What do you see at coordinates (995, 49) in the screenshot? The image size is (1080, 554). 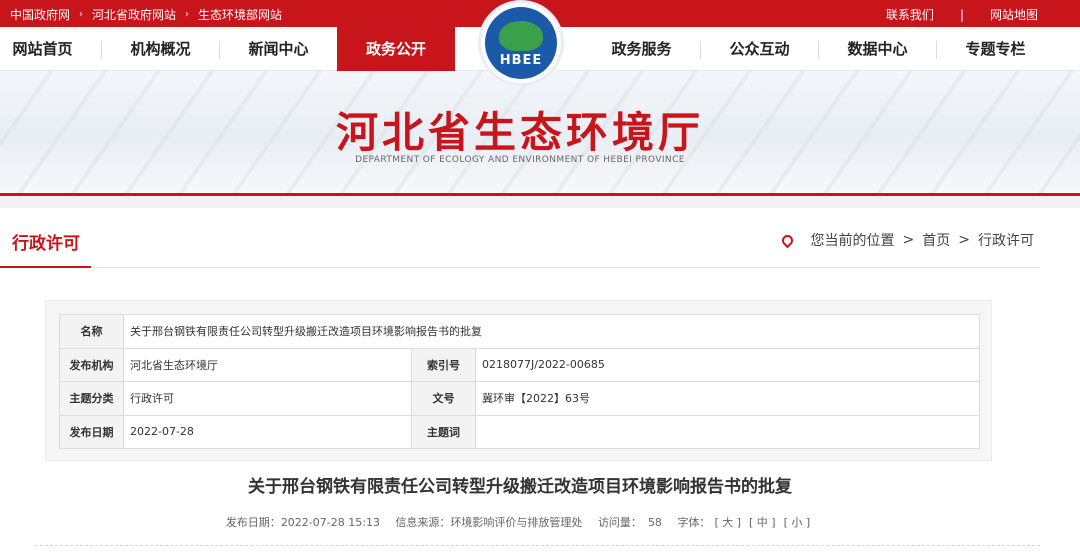 I see `nav-topics: 专题专栏` at bounding box center [995, 49].